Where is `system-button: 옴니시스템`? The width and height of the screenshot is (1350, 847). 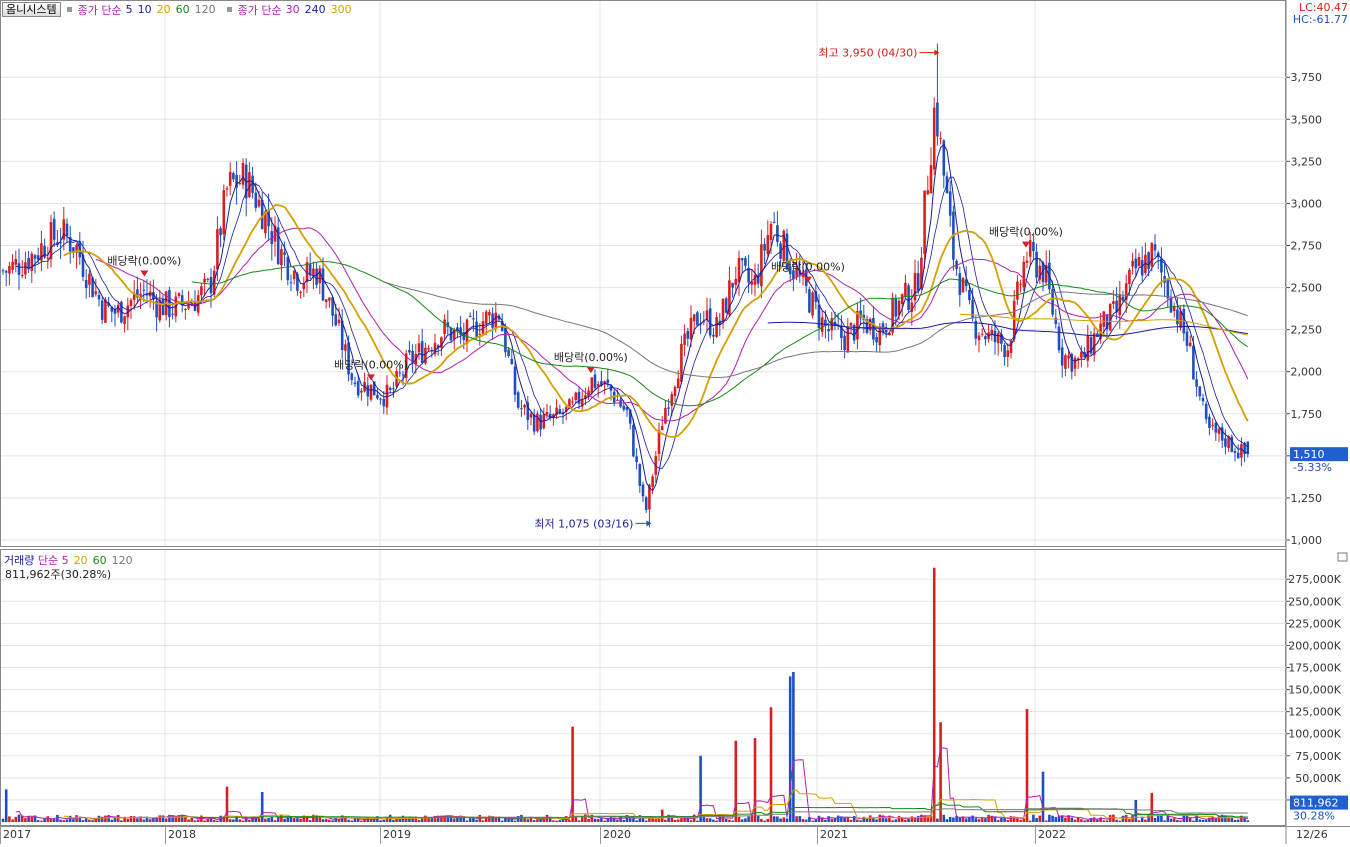
system-button: 옴니시스템 is located at coordinates (31, 9).